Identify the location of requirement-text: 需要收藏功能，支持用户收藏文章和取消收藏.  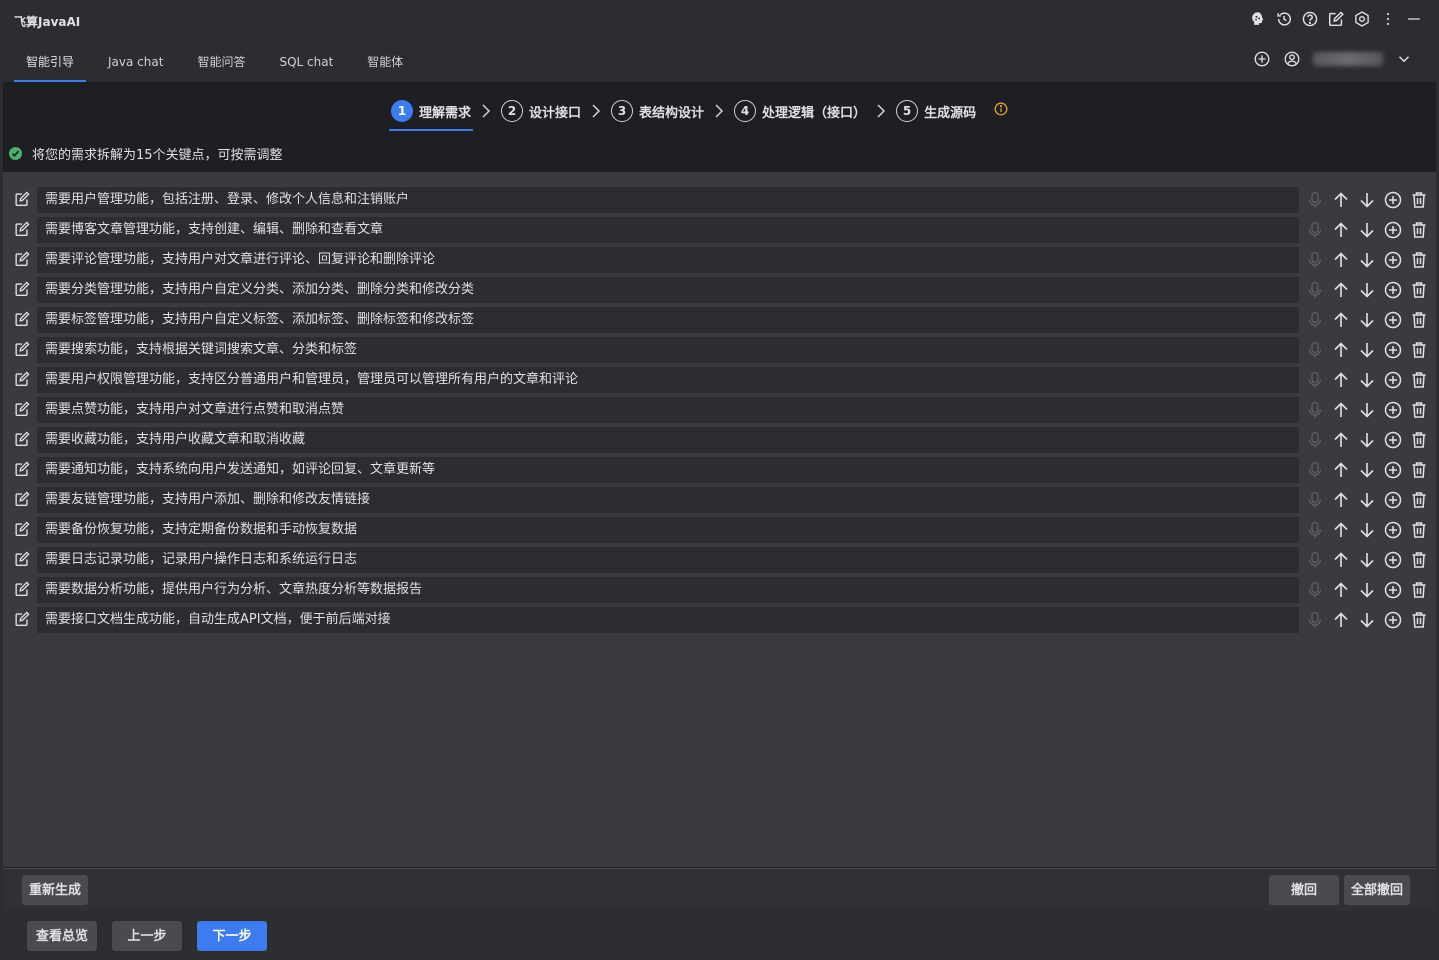
(668, 440).